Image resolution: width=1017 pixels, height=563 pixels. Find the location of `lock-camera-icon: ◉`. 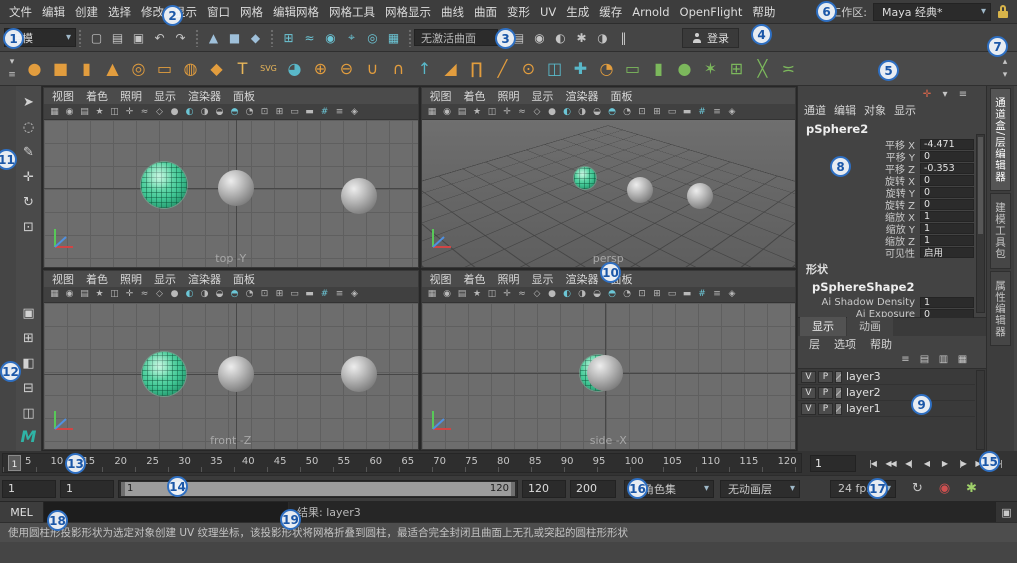

lock-camera-icon: ◉ is located at coordinates (447, 112).